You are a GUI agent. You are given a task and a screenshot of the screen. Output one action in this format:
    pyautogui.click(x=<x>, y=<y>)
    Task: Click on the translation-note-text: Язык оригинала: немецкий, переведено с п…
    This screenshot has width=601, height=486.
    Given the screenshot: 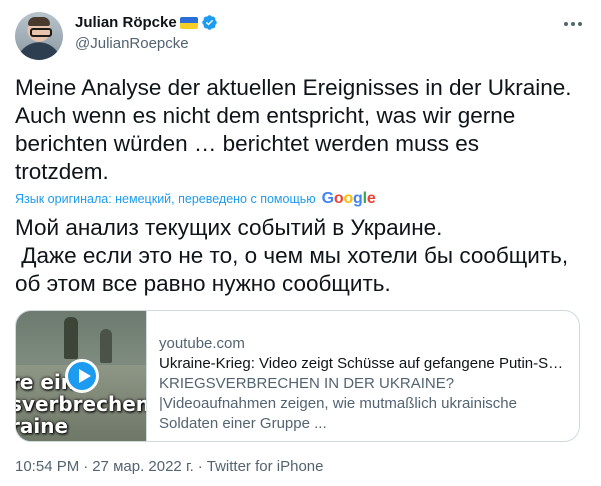 What is the action you would take?
    pyautogui.click(x=165, y=199)
    